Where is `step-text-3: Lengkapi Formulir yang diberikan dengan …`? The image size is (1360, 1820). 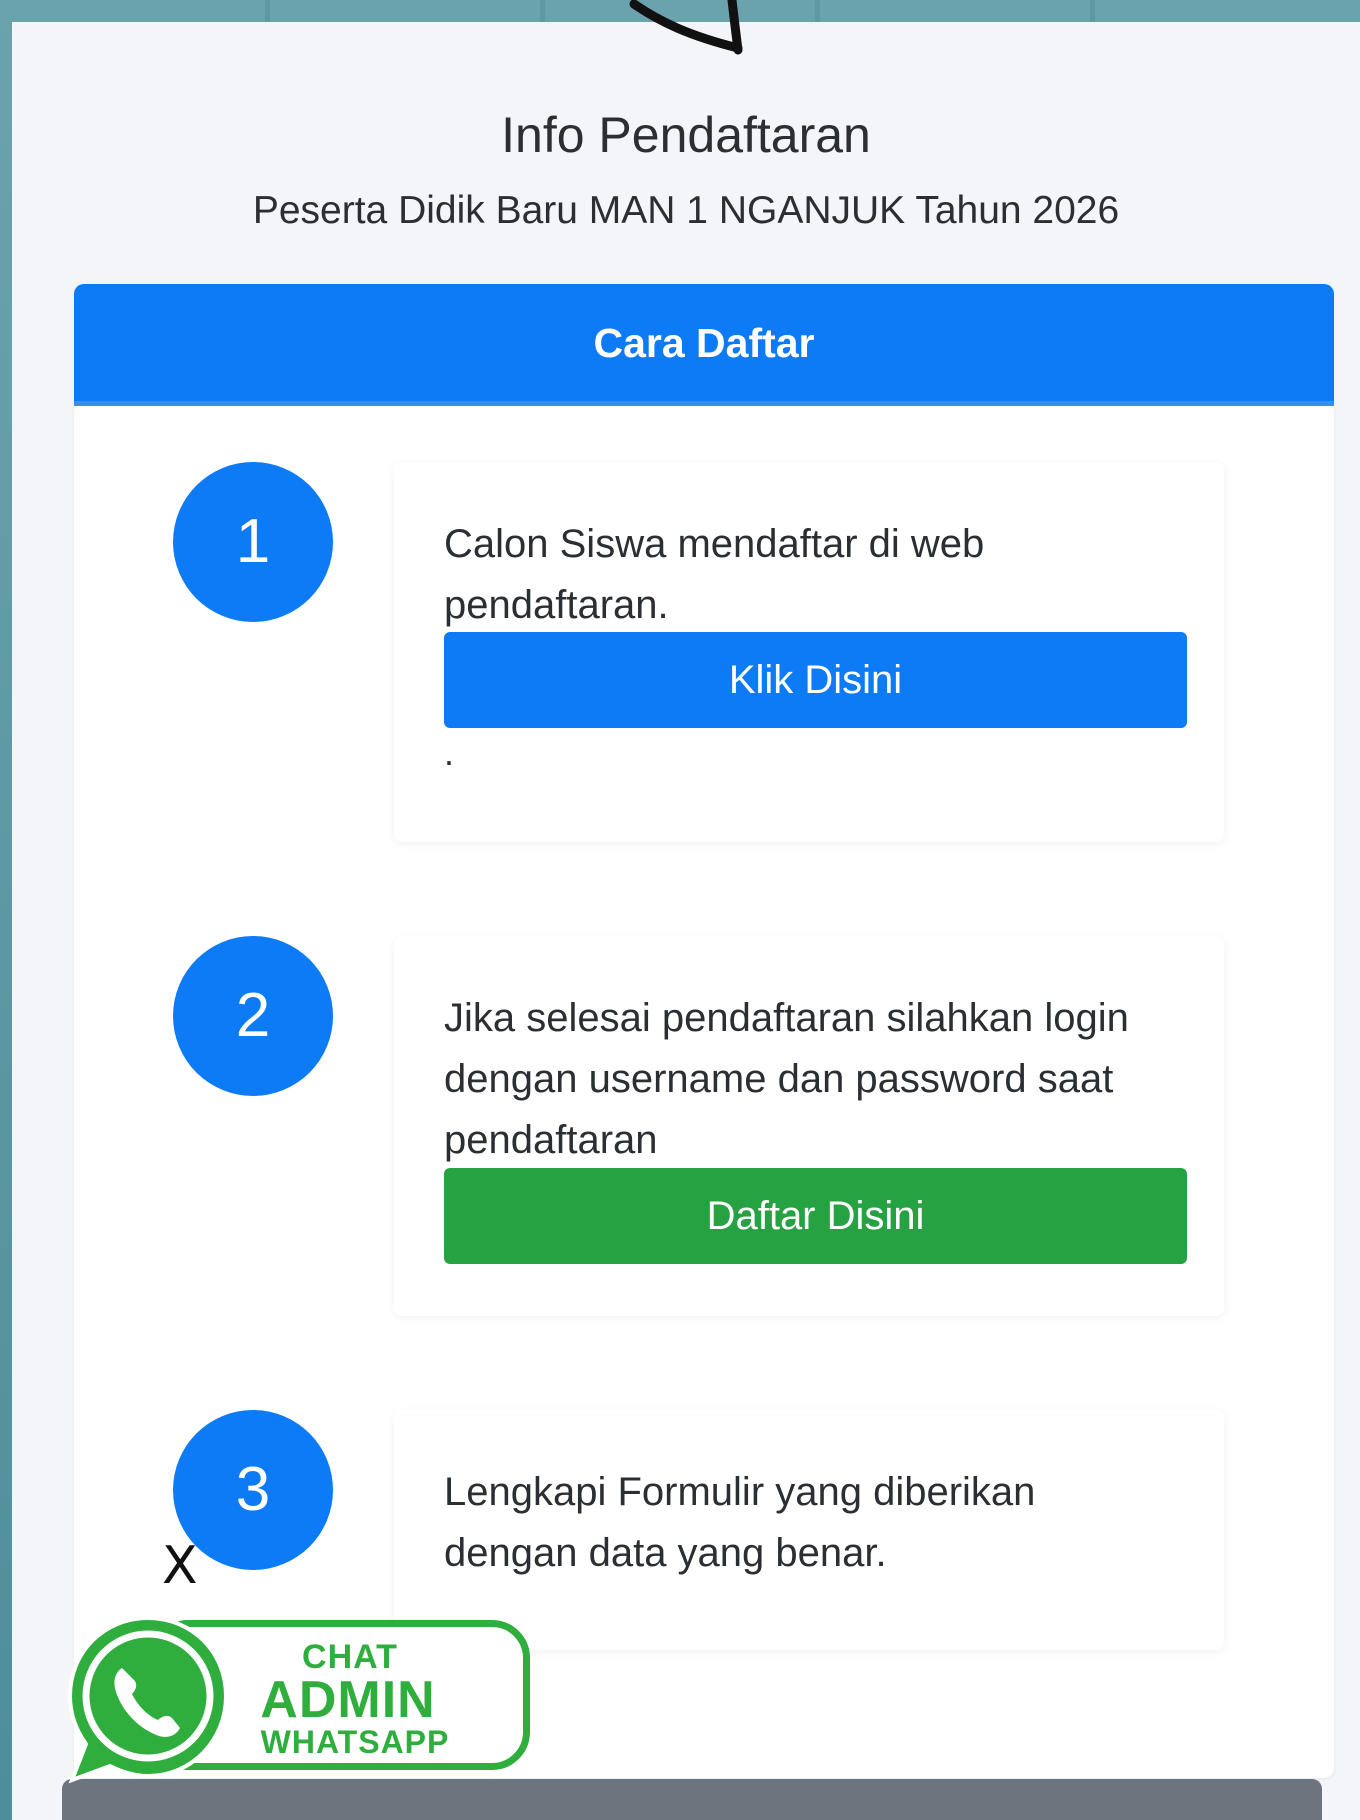
step-text-3: Lengkapi Formulir yang diberikan dengan … is located at coordinates (740, 1522).